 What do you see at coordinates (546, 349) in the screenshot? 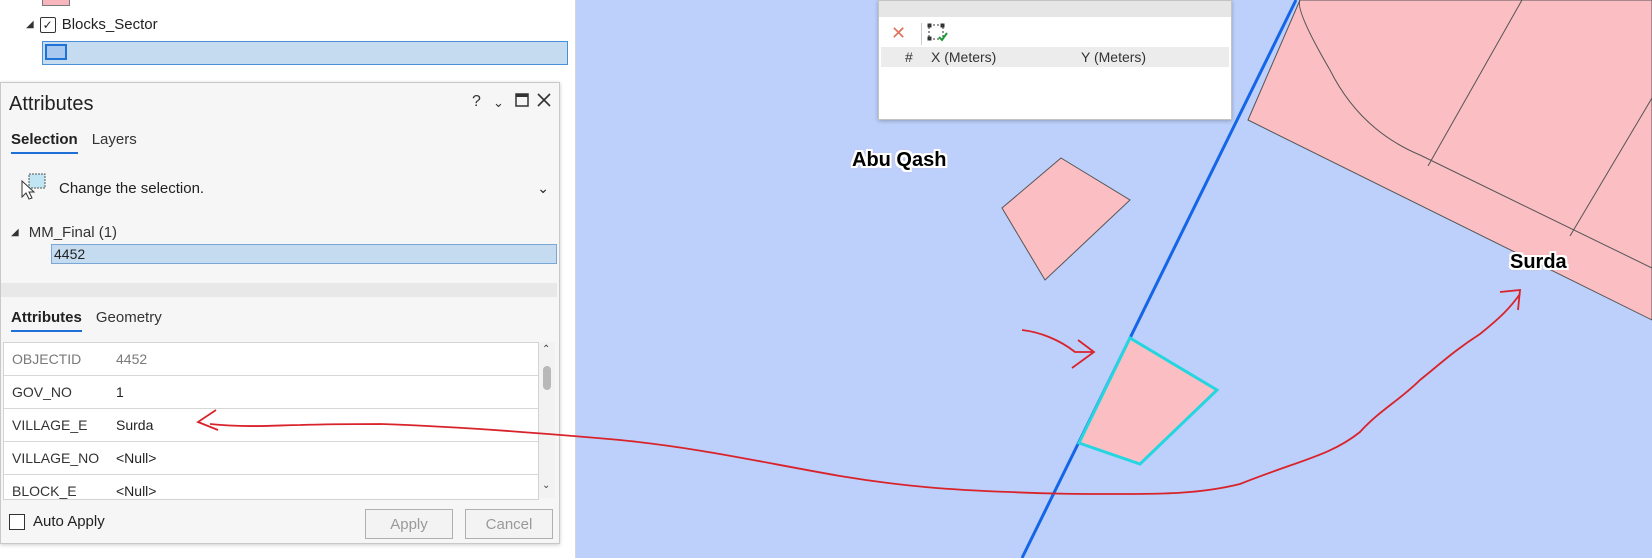
I see `scroll-up-icon: ⌃` at bounding box center [546, 349].